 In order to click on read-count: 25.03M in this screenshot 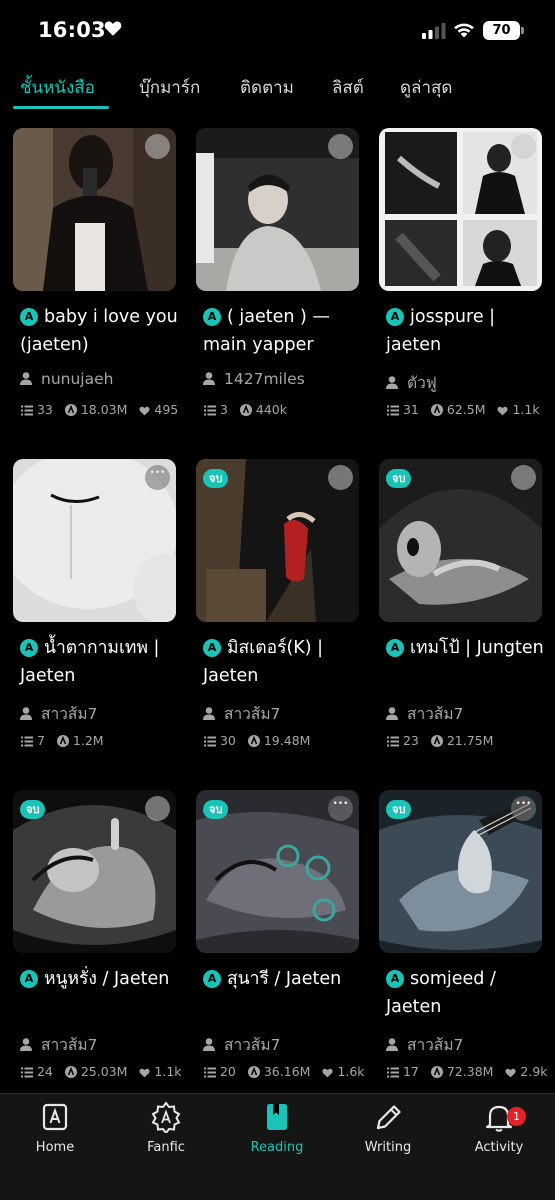, I will do `click(104, 1071)`.